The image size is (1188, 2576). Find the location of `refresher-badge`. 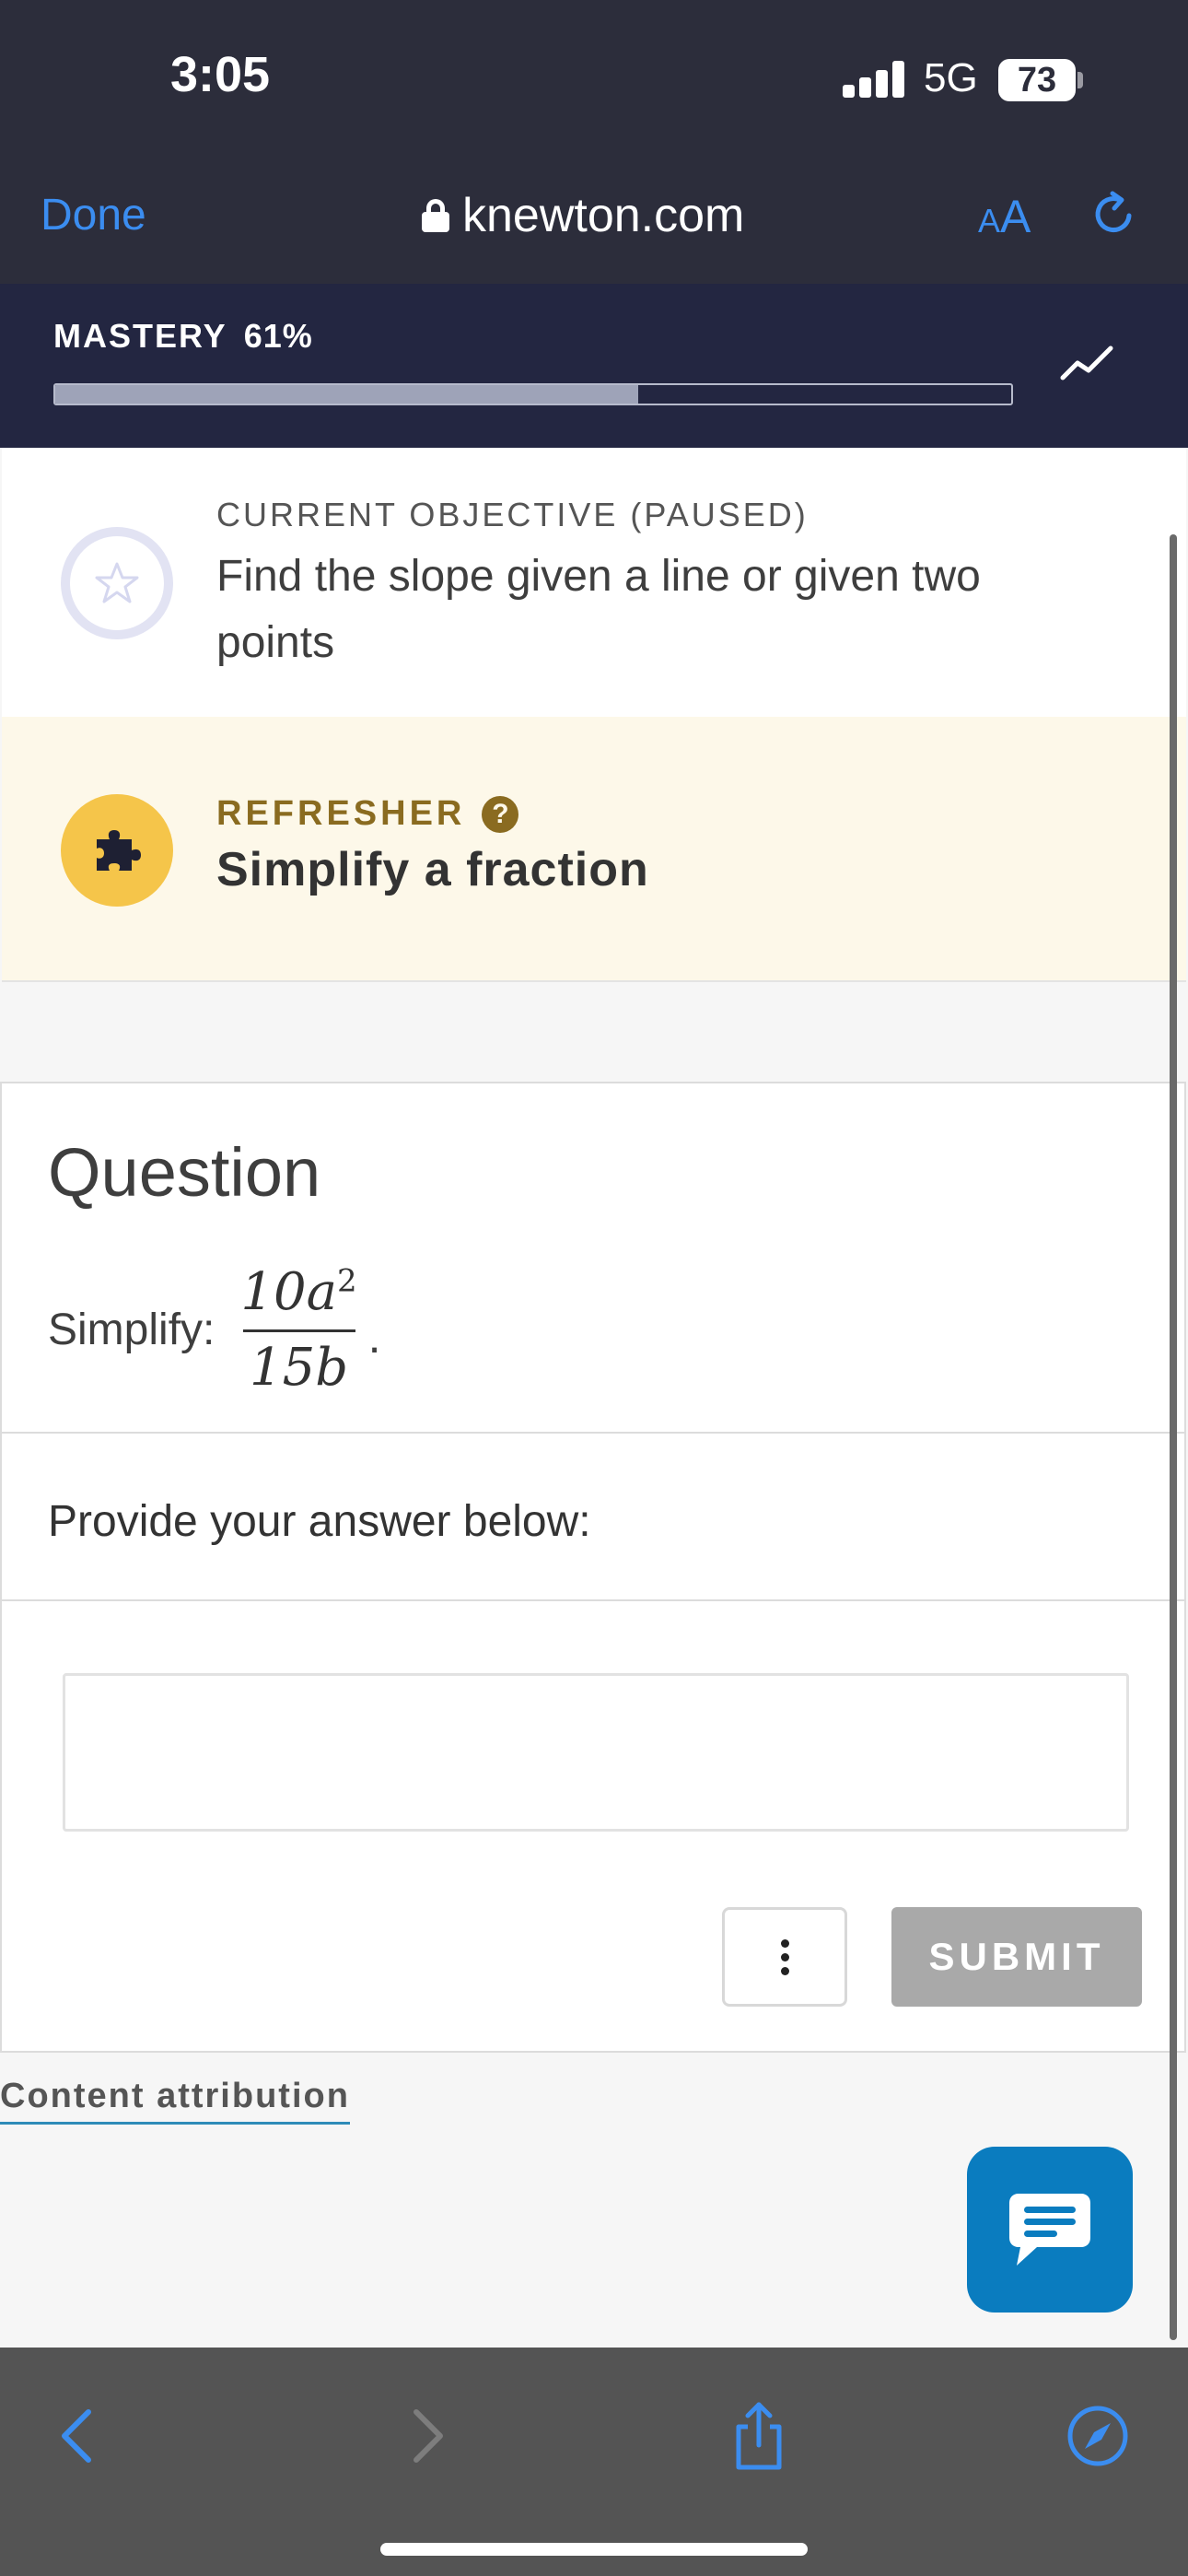

refresher-badge is located at coordinates (117, 850).